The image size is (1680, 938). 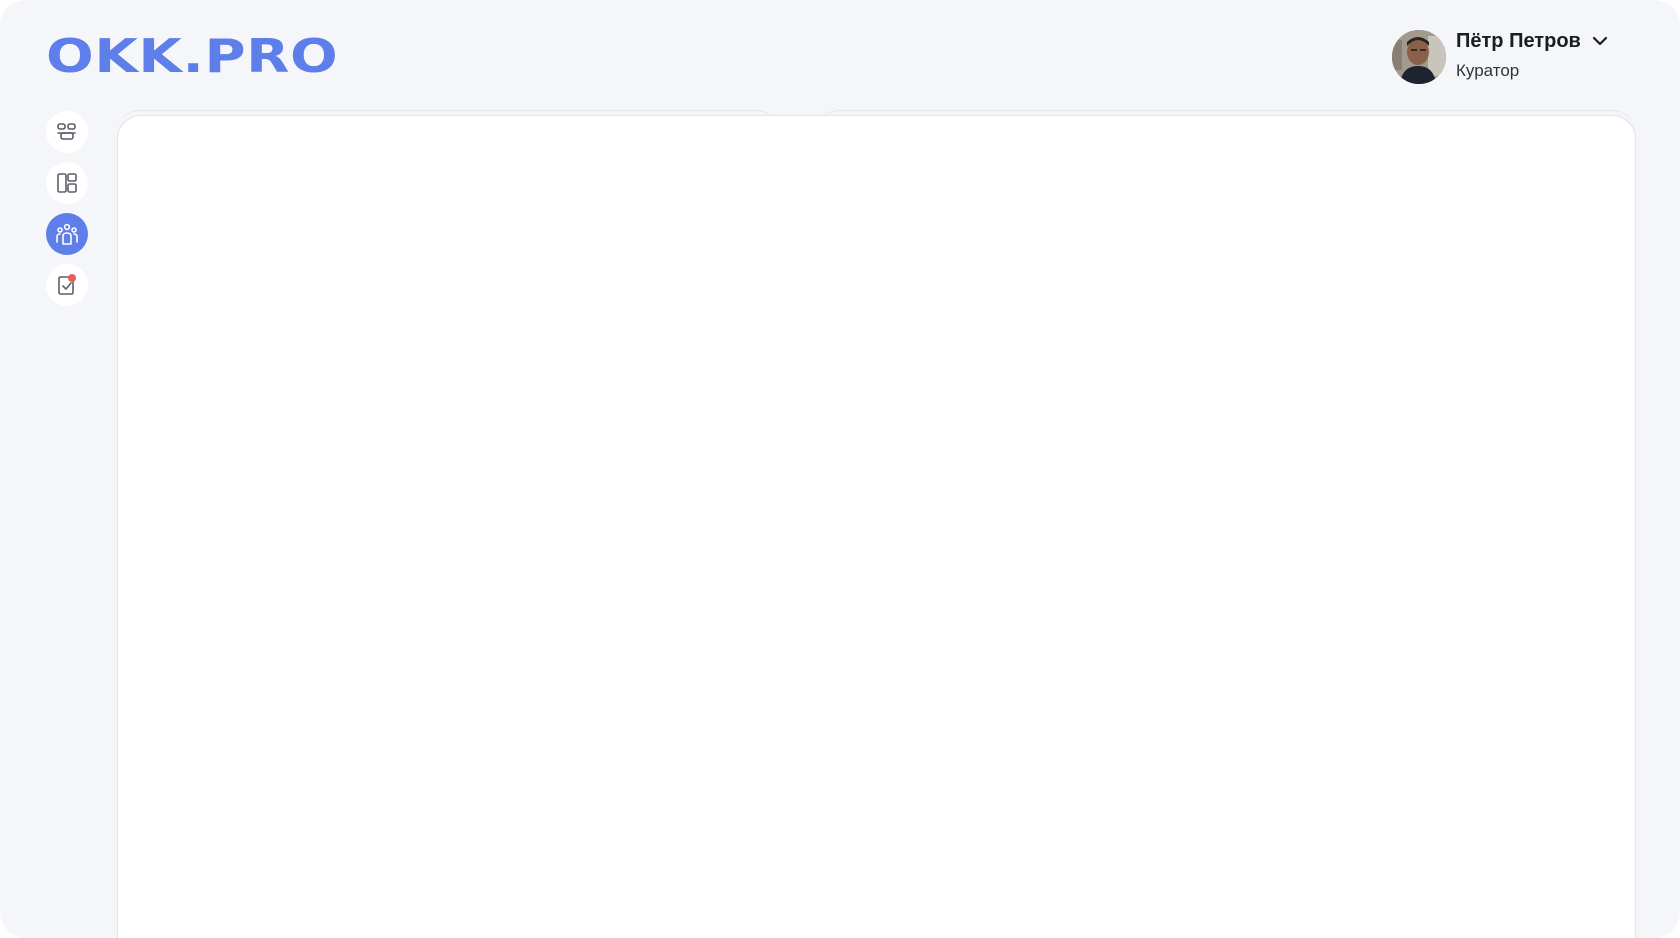 I want to click on sidebar-item-staff, so click(x=67, y=132).